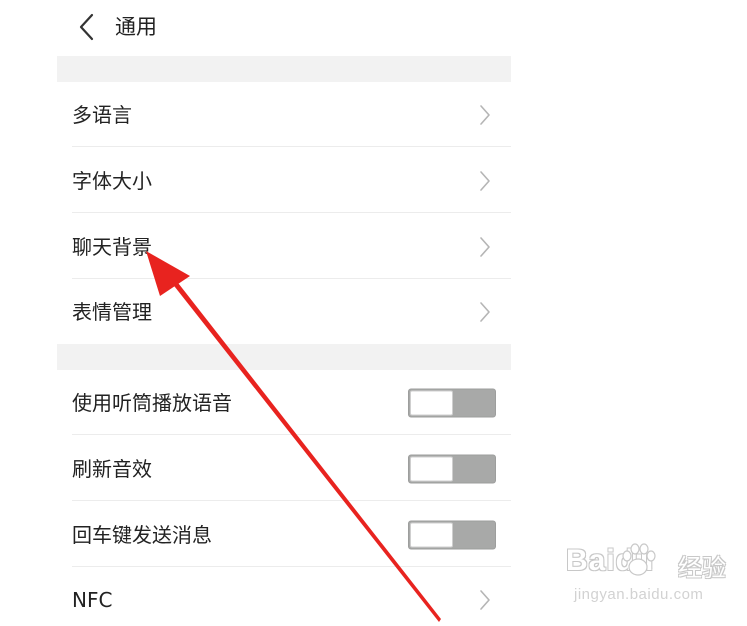 The width and height of the screenshot is (747, 626). Describe the element at coordinates (284, 114) in the screenshot. I see `list-item-languages: 多语言` at that location.